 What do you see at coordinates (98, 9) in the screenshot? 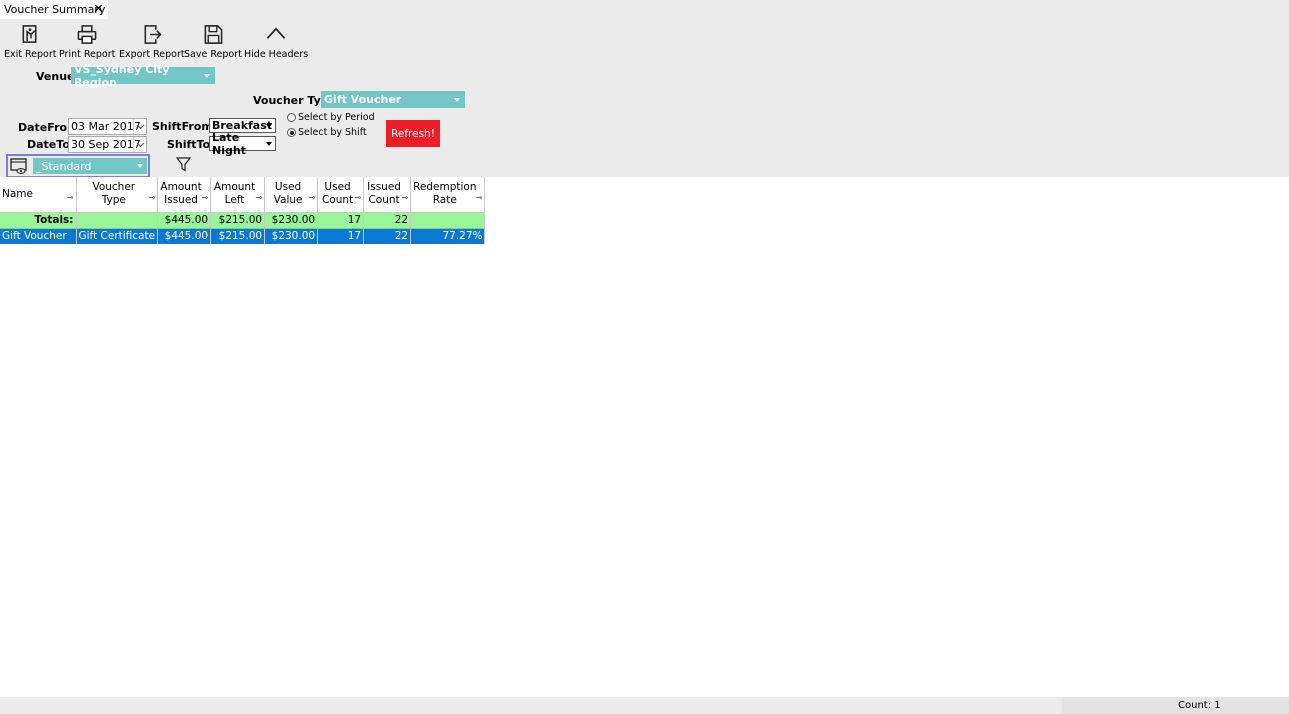
I see `close-icon: ✕` at bounding box center [98, 9].